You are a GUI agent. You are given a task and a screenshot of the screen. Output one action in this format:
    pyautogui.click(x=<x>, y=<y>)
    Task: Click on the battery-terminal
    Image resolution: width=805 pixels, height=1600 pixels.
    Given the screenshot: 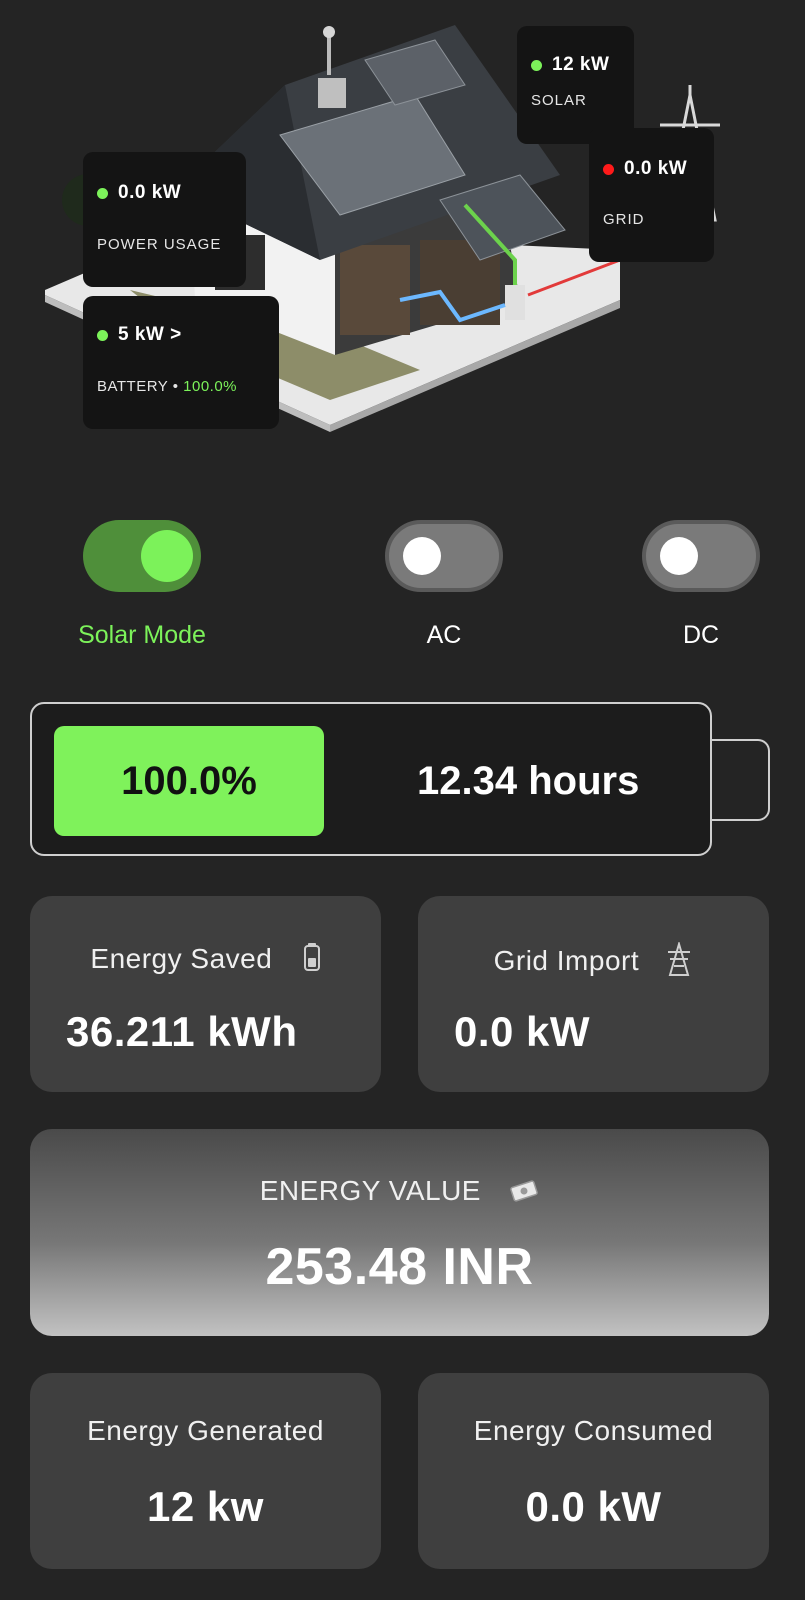 What is the action you would take?
    pyautogui.click(x=741, y=780)
    